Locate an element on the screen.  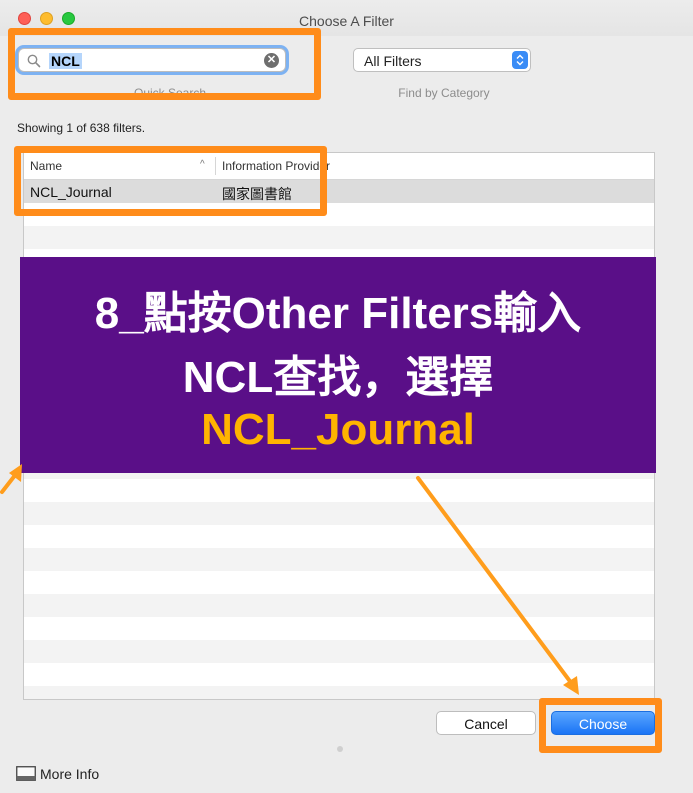
window-title: Choose A Filter is located at coordinates (346, 21).